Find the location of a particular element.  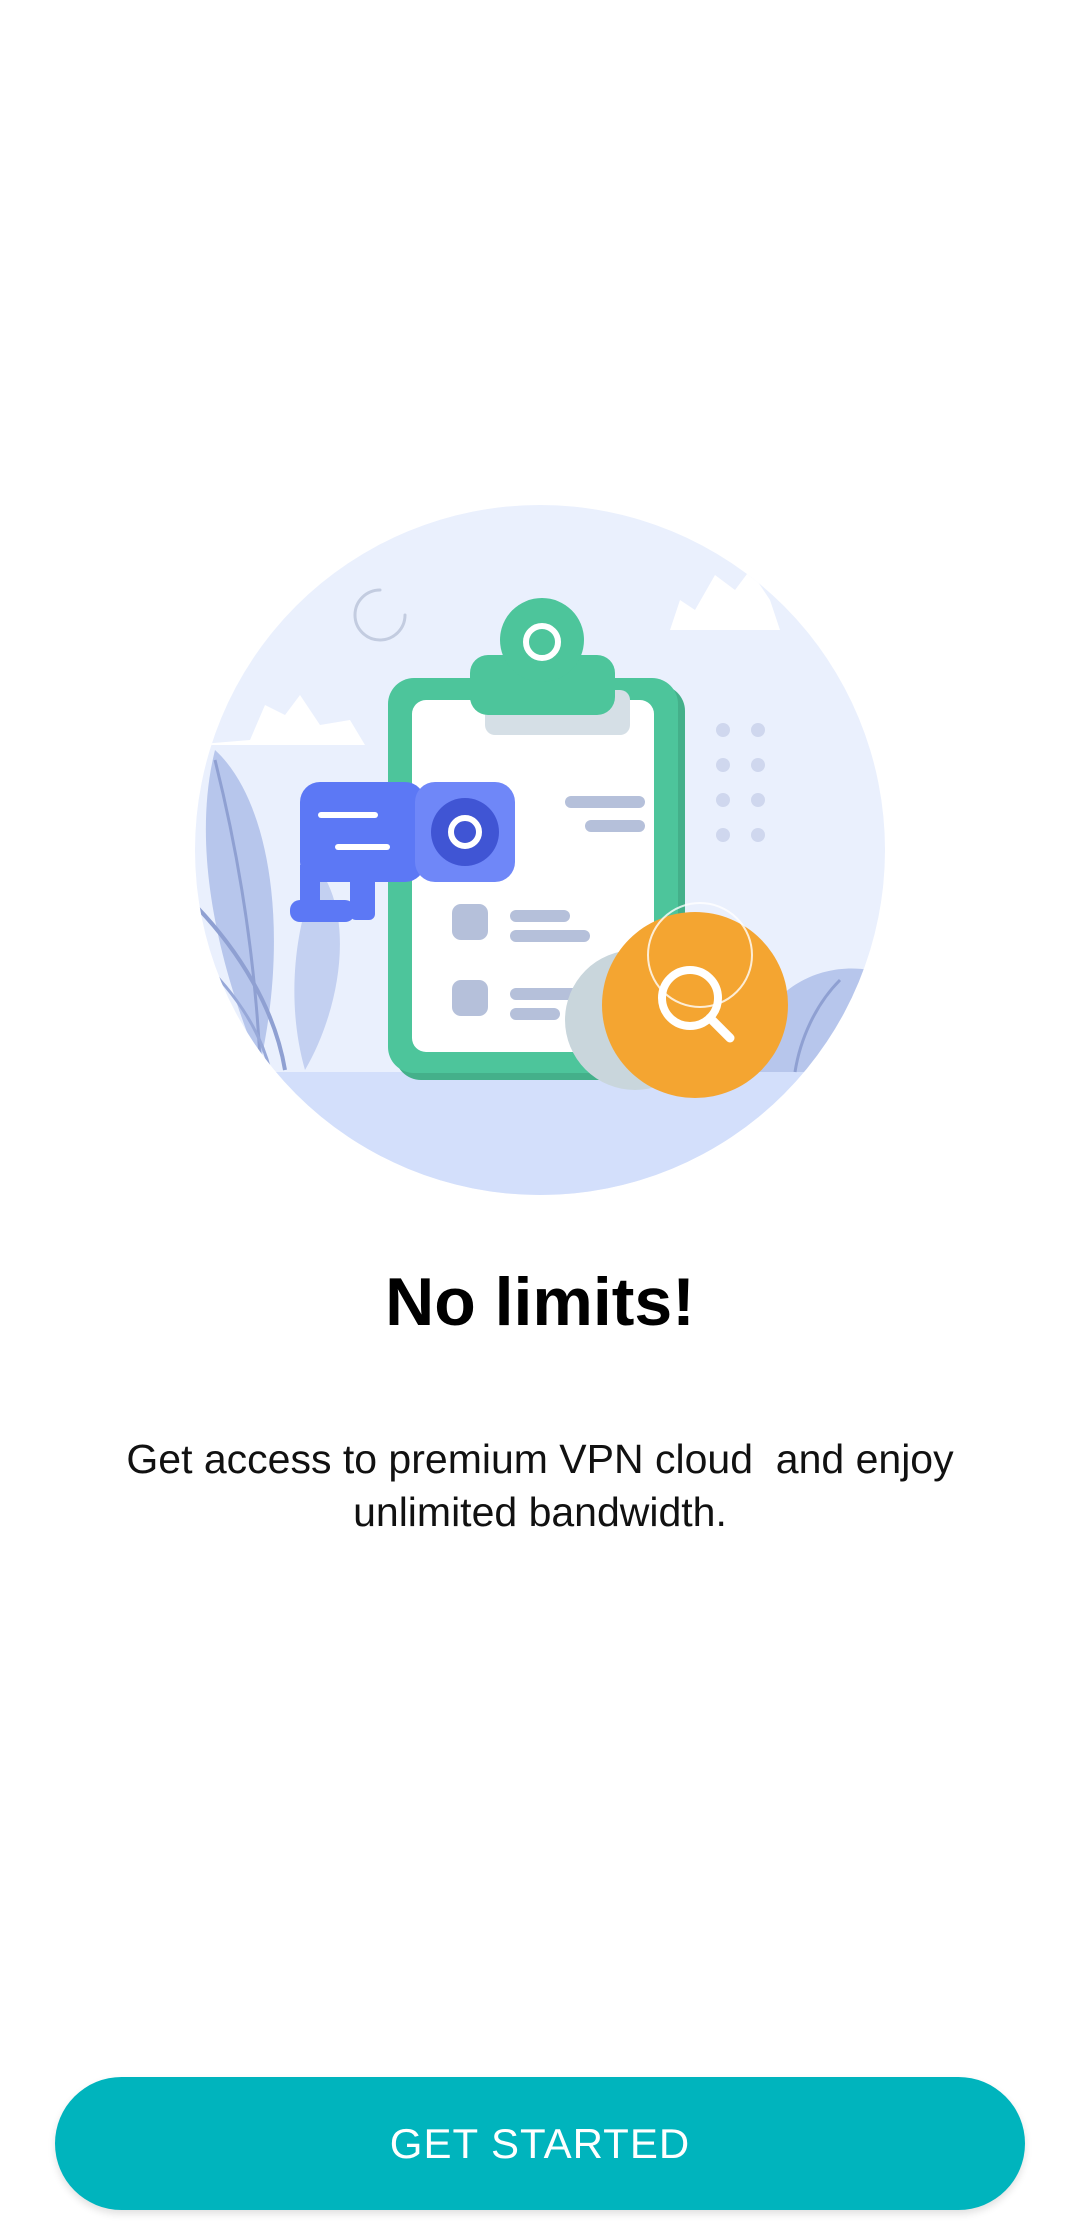

page-title: No limits! is located at coordinates (540, 1302).